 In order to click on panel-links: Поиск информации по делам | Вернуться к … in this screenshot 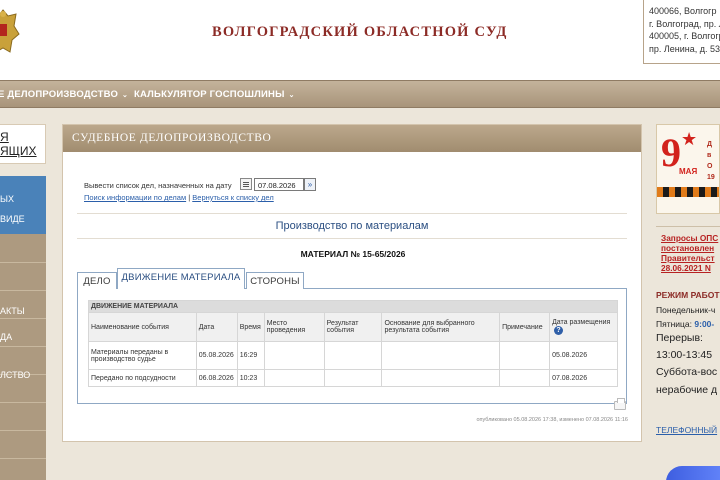, I will do `click(179, 197)`.